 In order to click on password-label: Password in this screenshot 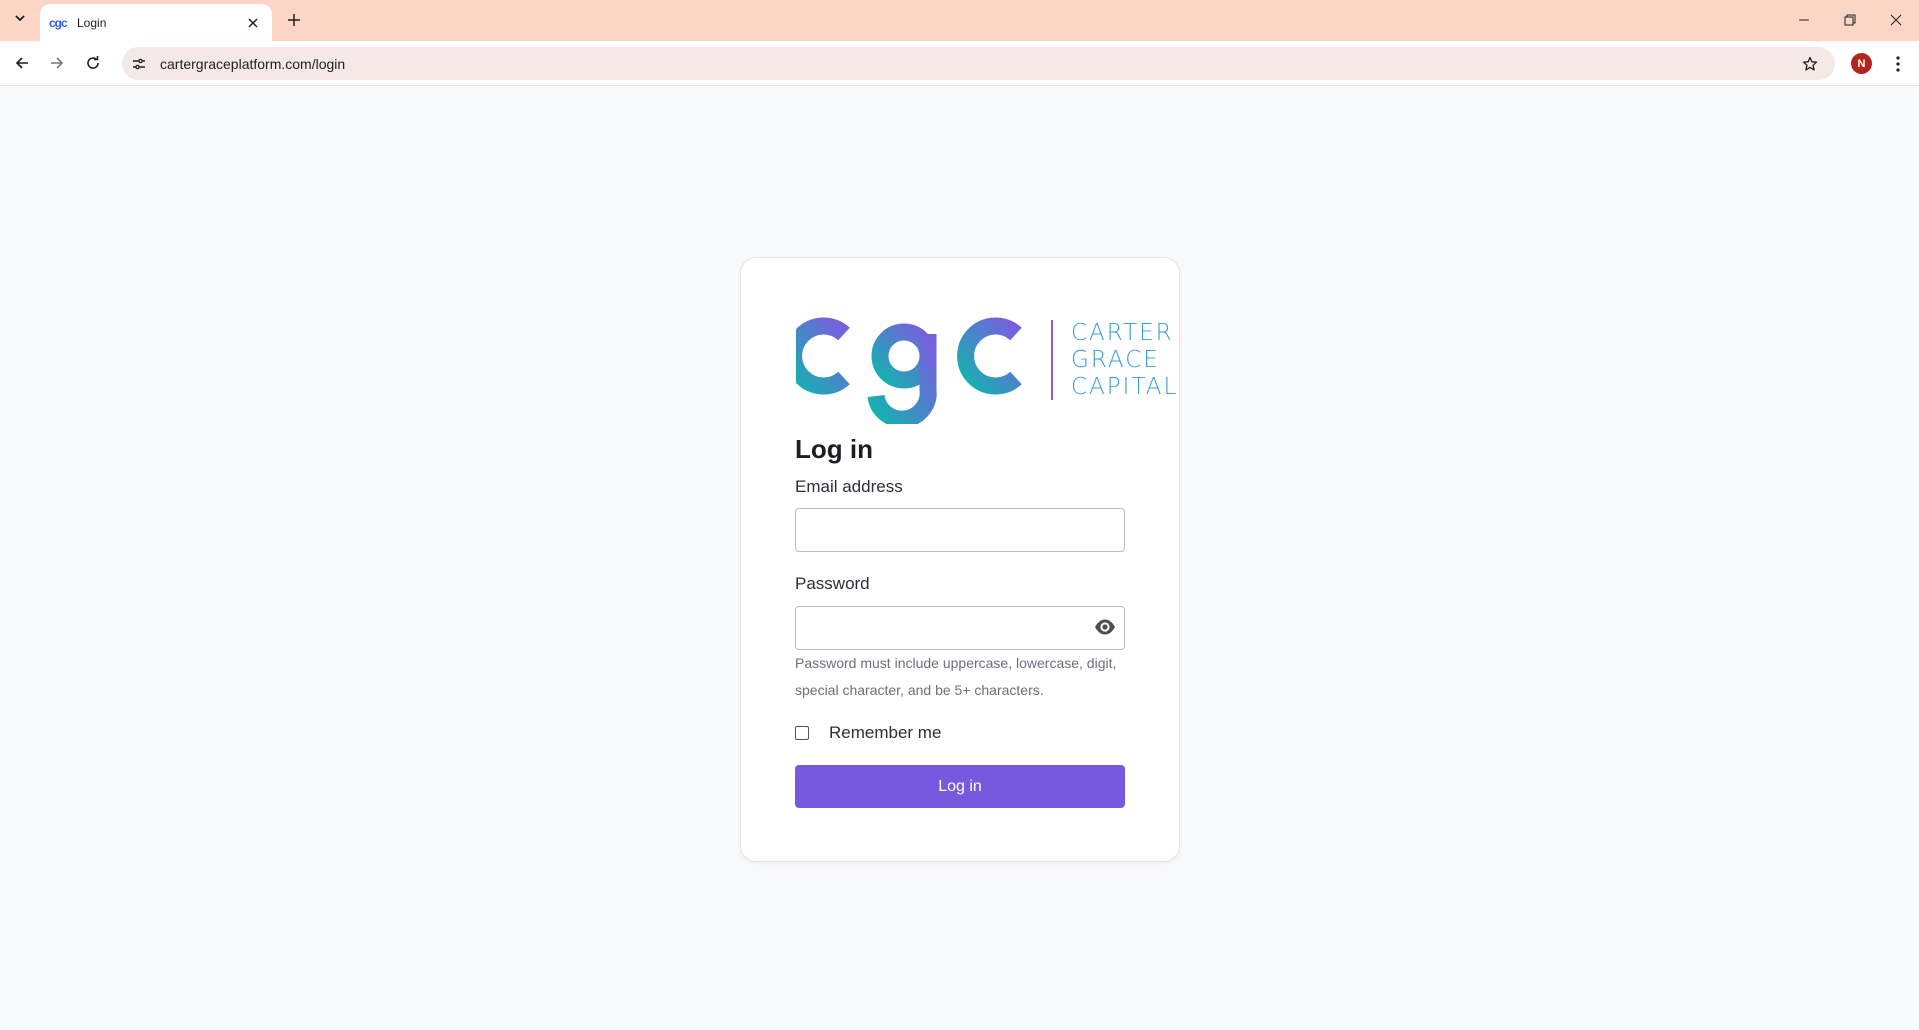, I will do `click(832, 583)`.